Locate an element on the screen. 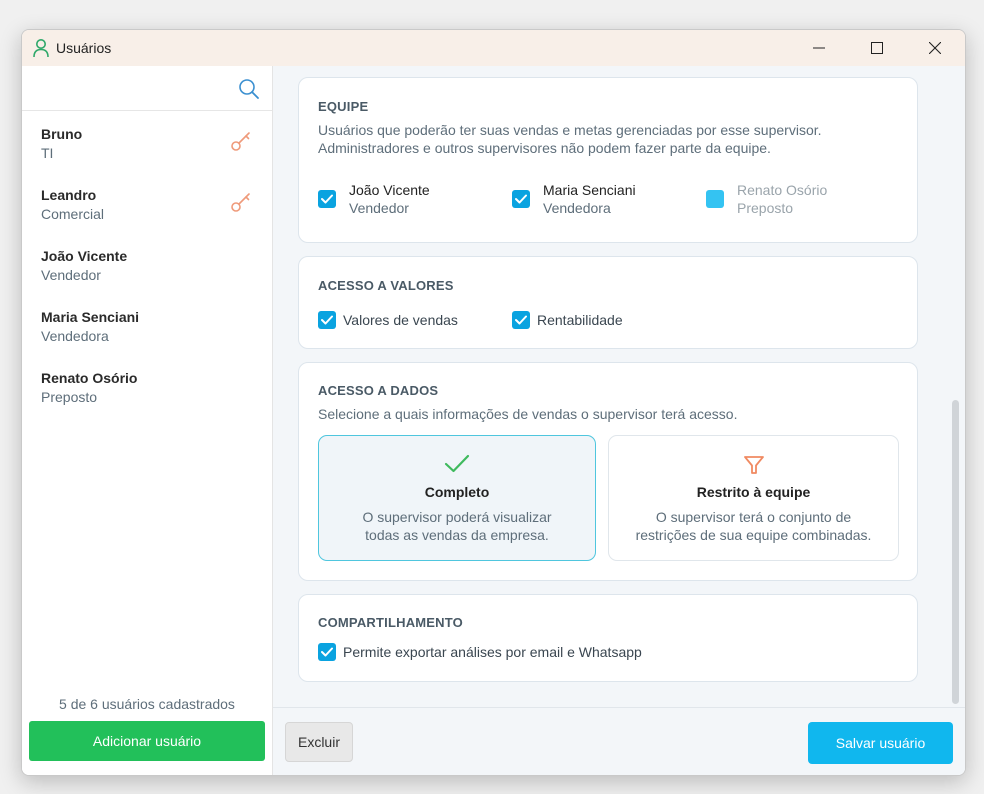  acesso-dados-title: ACESSO A DADOS is located at coordinates (378, 390).